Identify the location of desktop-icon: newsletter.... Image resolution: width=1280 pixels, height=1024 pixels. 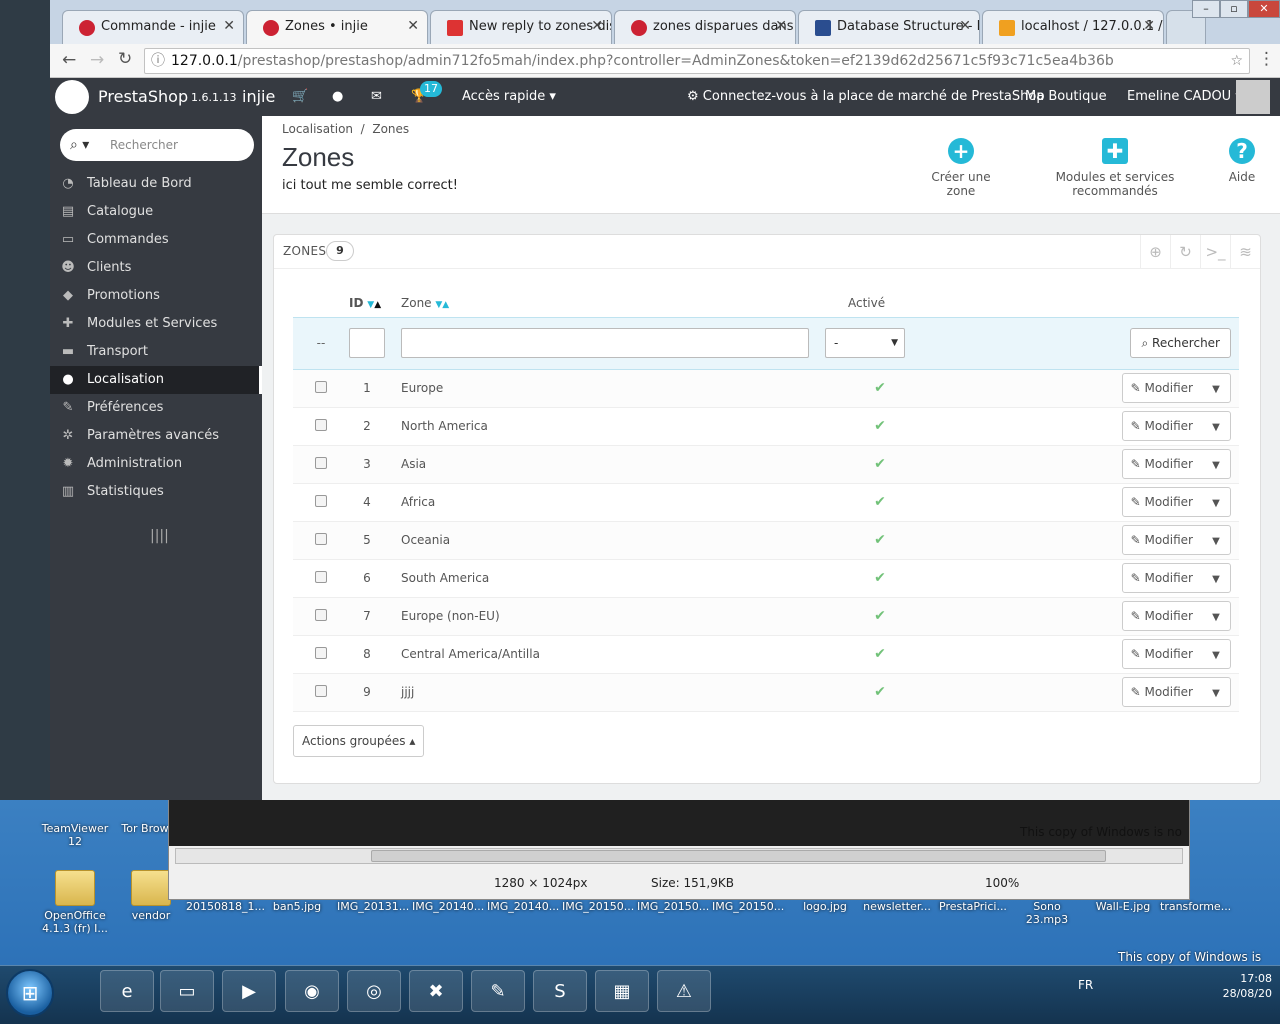
(897, 906).